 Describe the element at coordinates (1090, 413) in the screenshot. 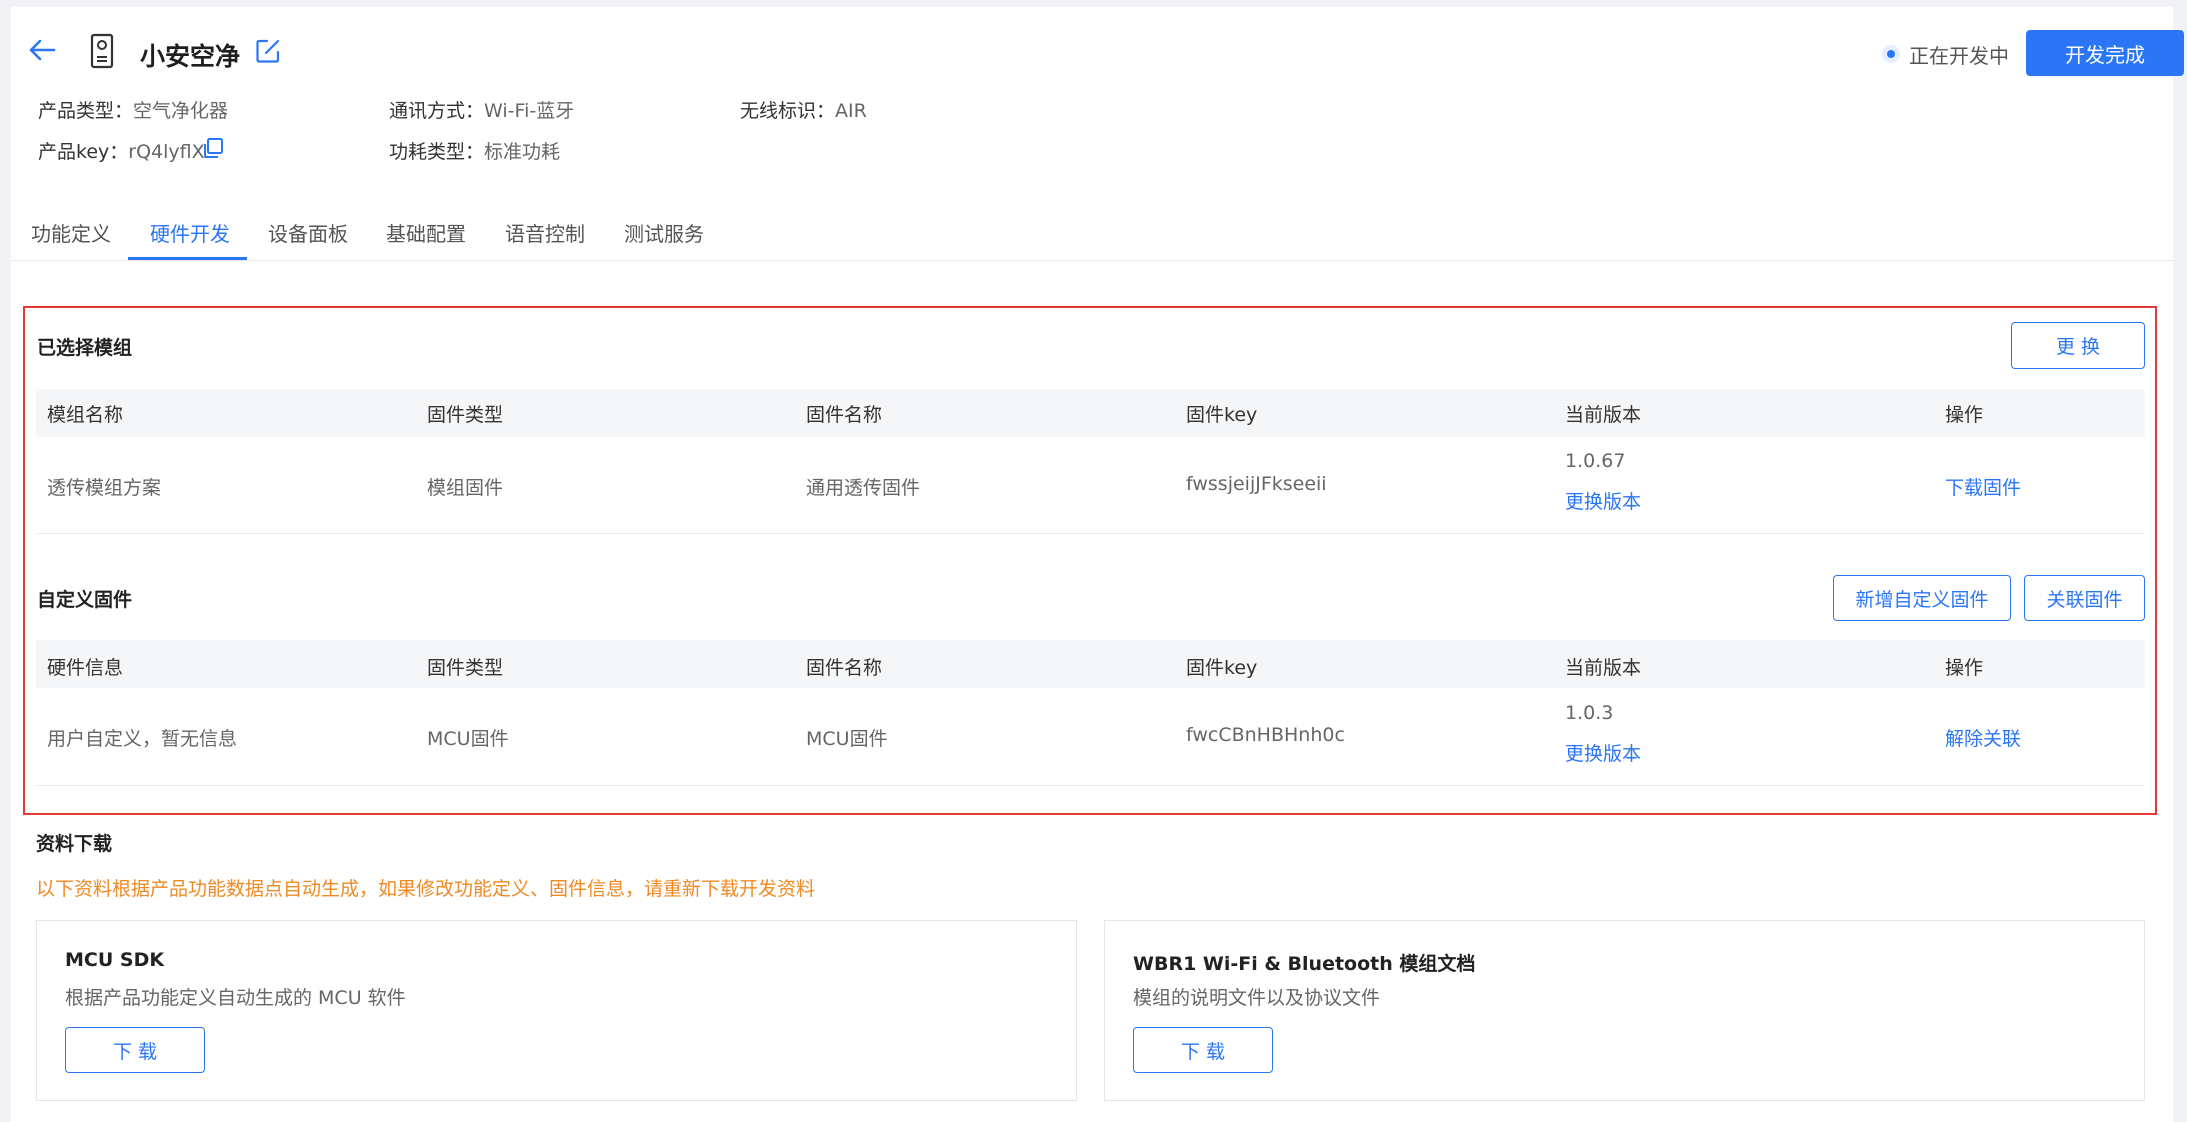

I see `selected-module-table-header` at that location.